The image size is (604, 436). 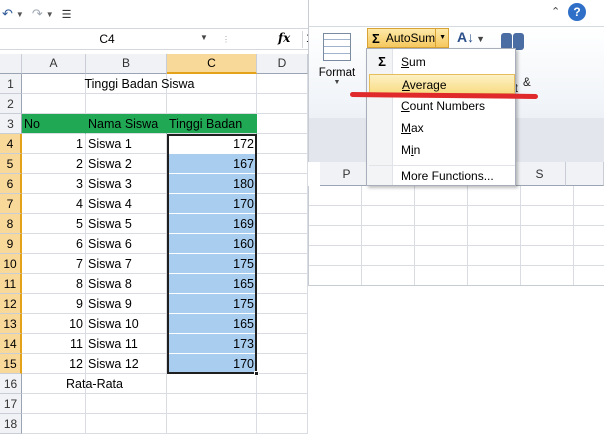 I want to click on cell-nama-siswa: Siswa 5, so click(x=126, y=224).